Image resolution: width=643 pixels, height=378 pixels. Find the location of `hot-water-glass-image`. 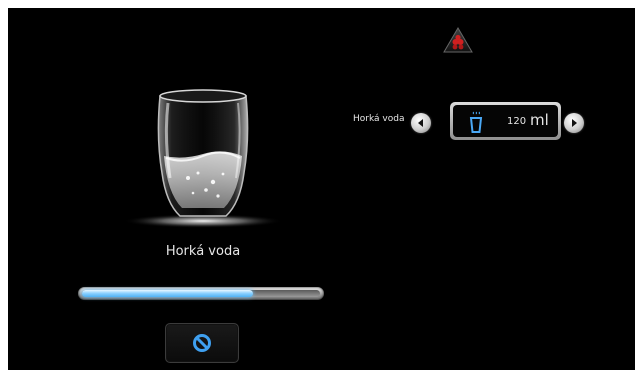

hot-water-glass-image is located at coordinates (203, 155).